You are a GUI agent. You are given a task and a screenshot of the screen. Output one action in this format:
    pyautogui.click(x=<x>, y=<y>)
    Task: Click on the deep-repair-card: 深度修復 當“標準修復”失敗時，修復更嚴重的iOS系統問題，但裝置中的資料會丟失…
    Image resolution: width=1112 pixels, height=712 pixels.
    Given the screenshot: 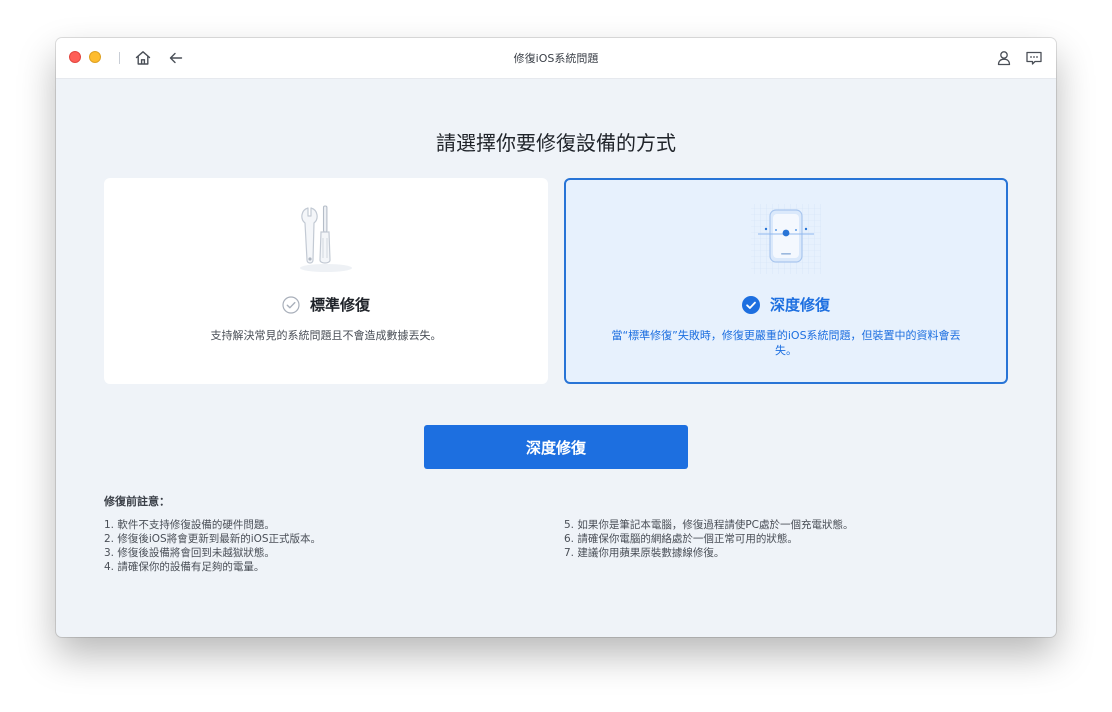 What is the action you would take?
    pyautogui.click(x=786, y=281)
    